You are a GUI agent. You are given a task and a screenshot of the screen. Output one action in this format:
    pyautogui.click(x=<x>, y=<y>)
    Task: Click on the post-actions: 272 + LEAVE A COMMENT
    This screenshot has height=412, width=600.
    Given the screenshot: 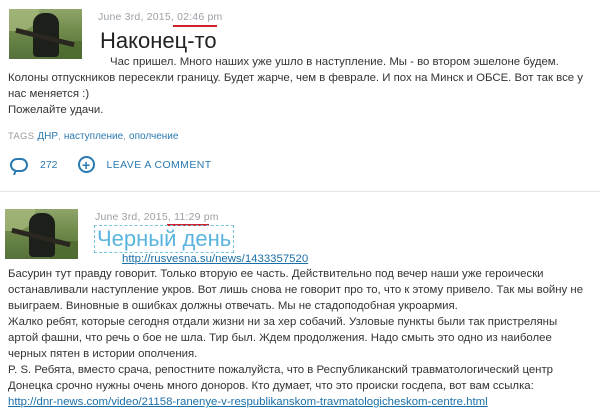 What is the action you would take?
    pyautogui.click(x=111, y=164)
    